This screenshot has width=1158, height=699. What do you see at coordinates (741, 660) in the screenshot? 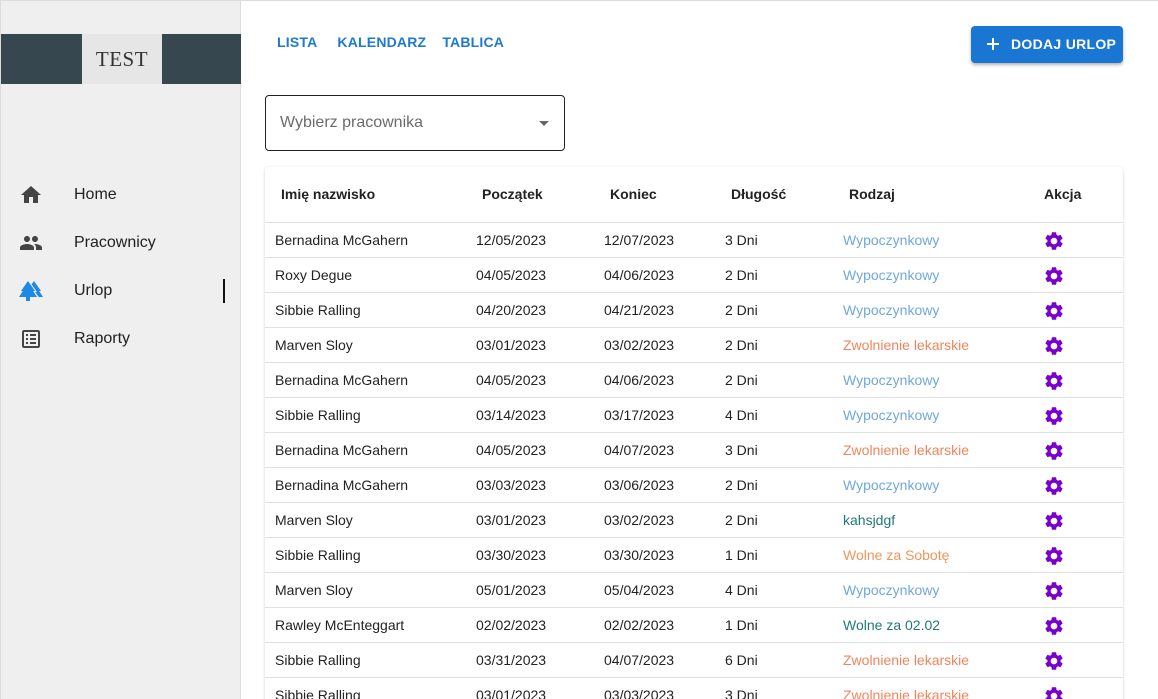
I see `cell-length: 6 Dni` at bounding box center [741, 660].